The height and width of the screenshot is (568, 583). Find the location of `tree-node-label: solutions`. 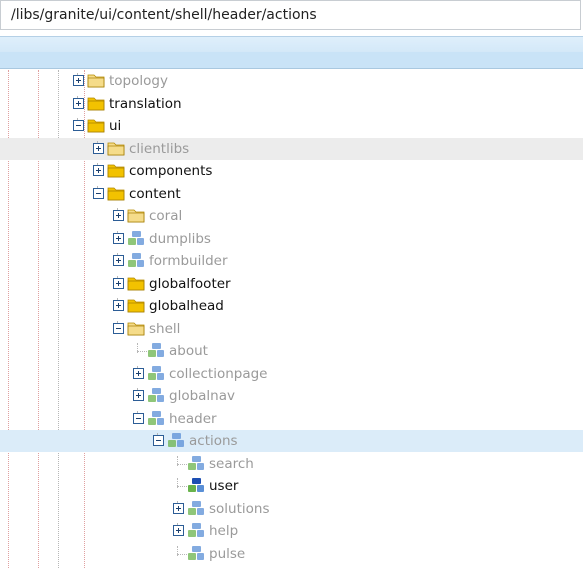

tree-node-label: solutions is located at coordinates (239, 508).